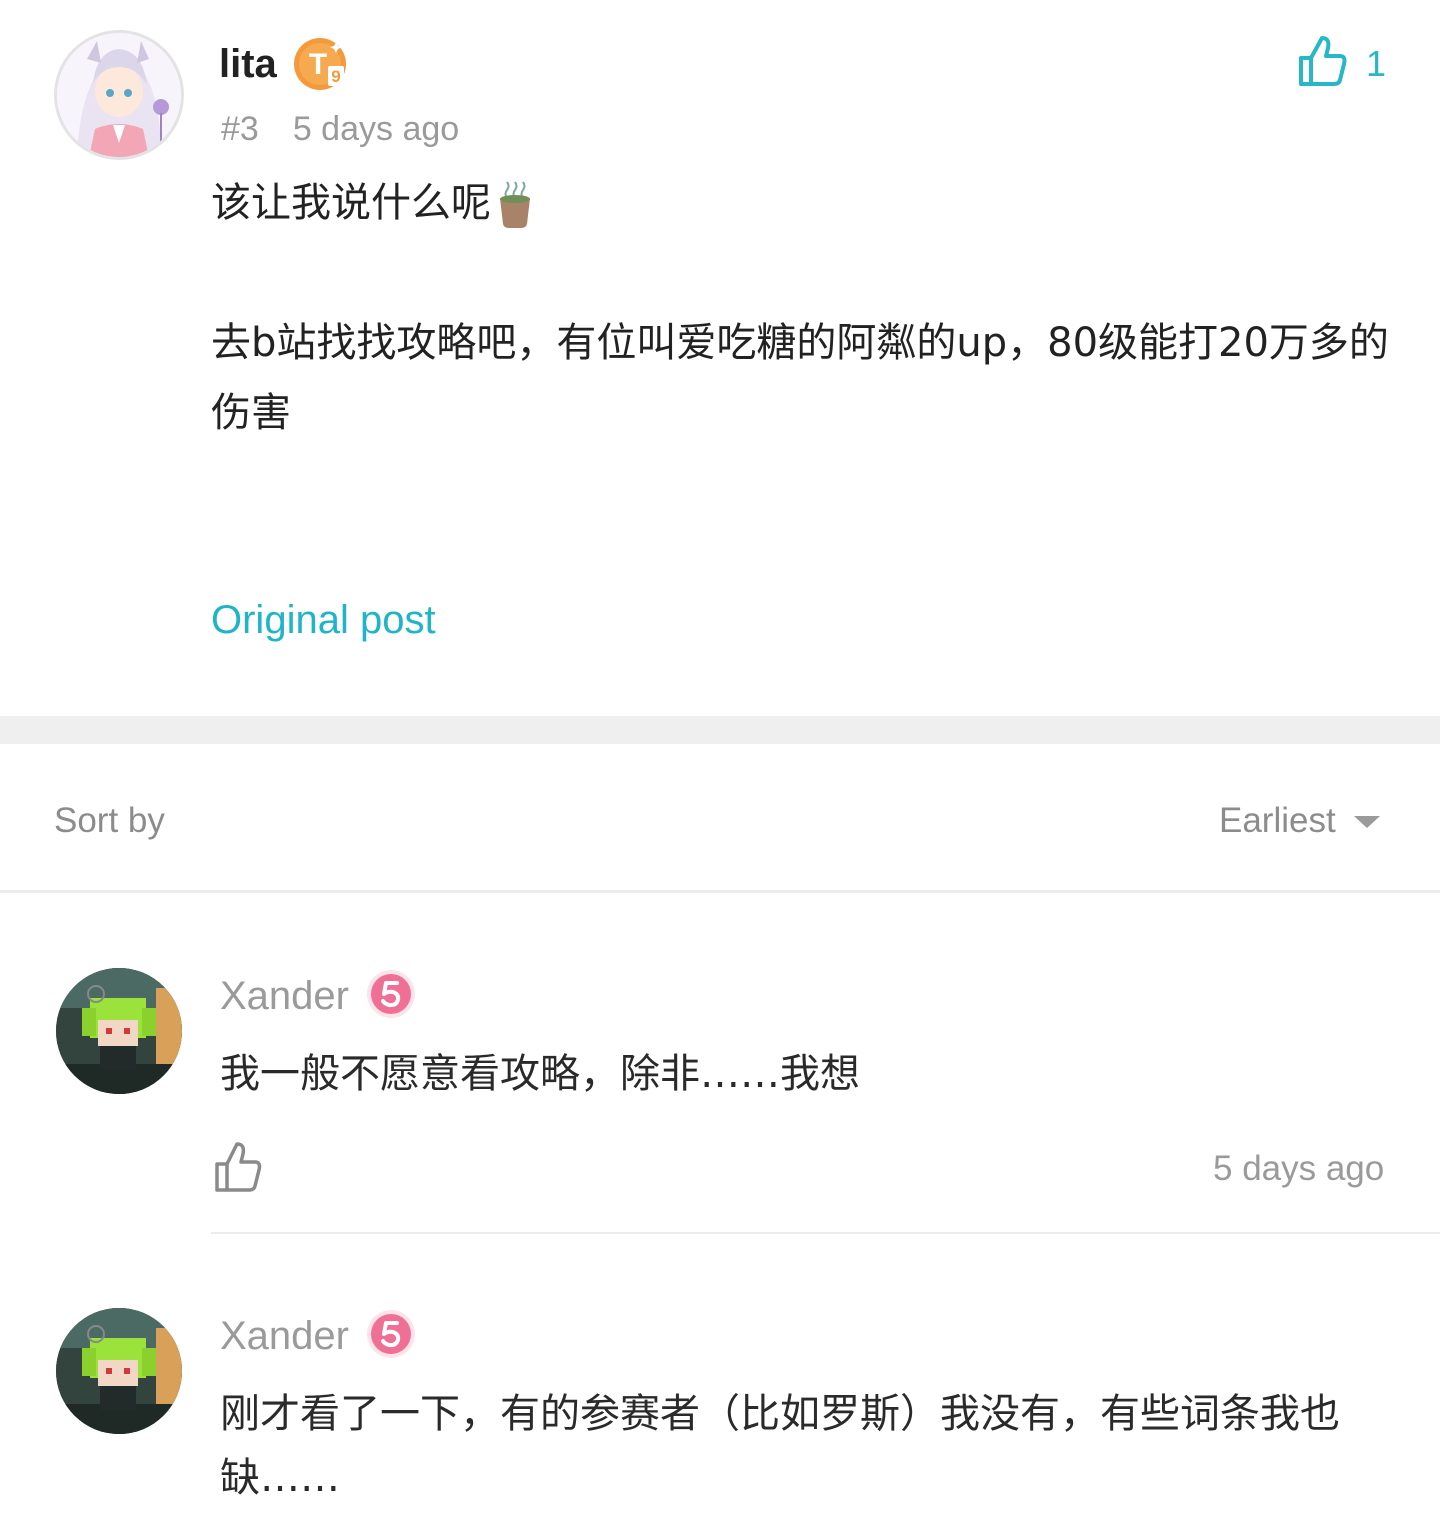  I want to click on post-body-line: 该让我说什么呢, so click(806, 203).